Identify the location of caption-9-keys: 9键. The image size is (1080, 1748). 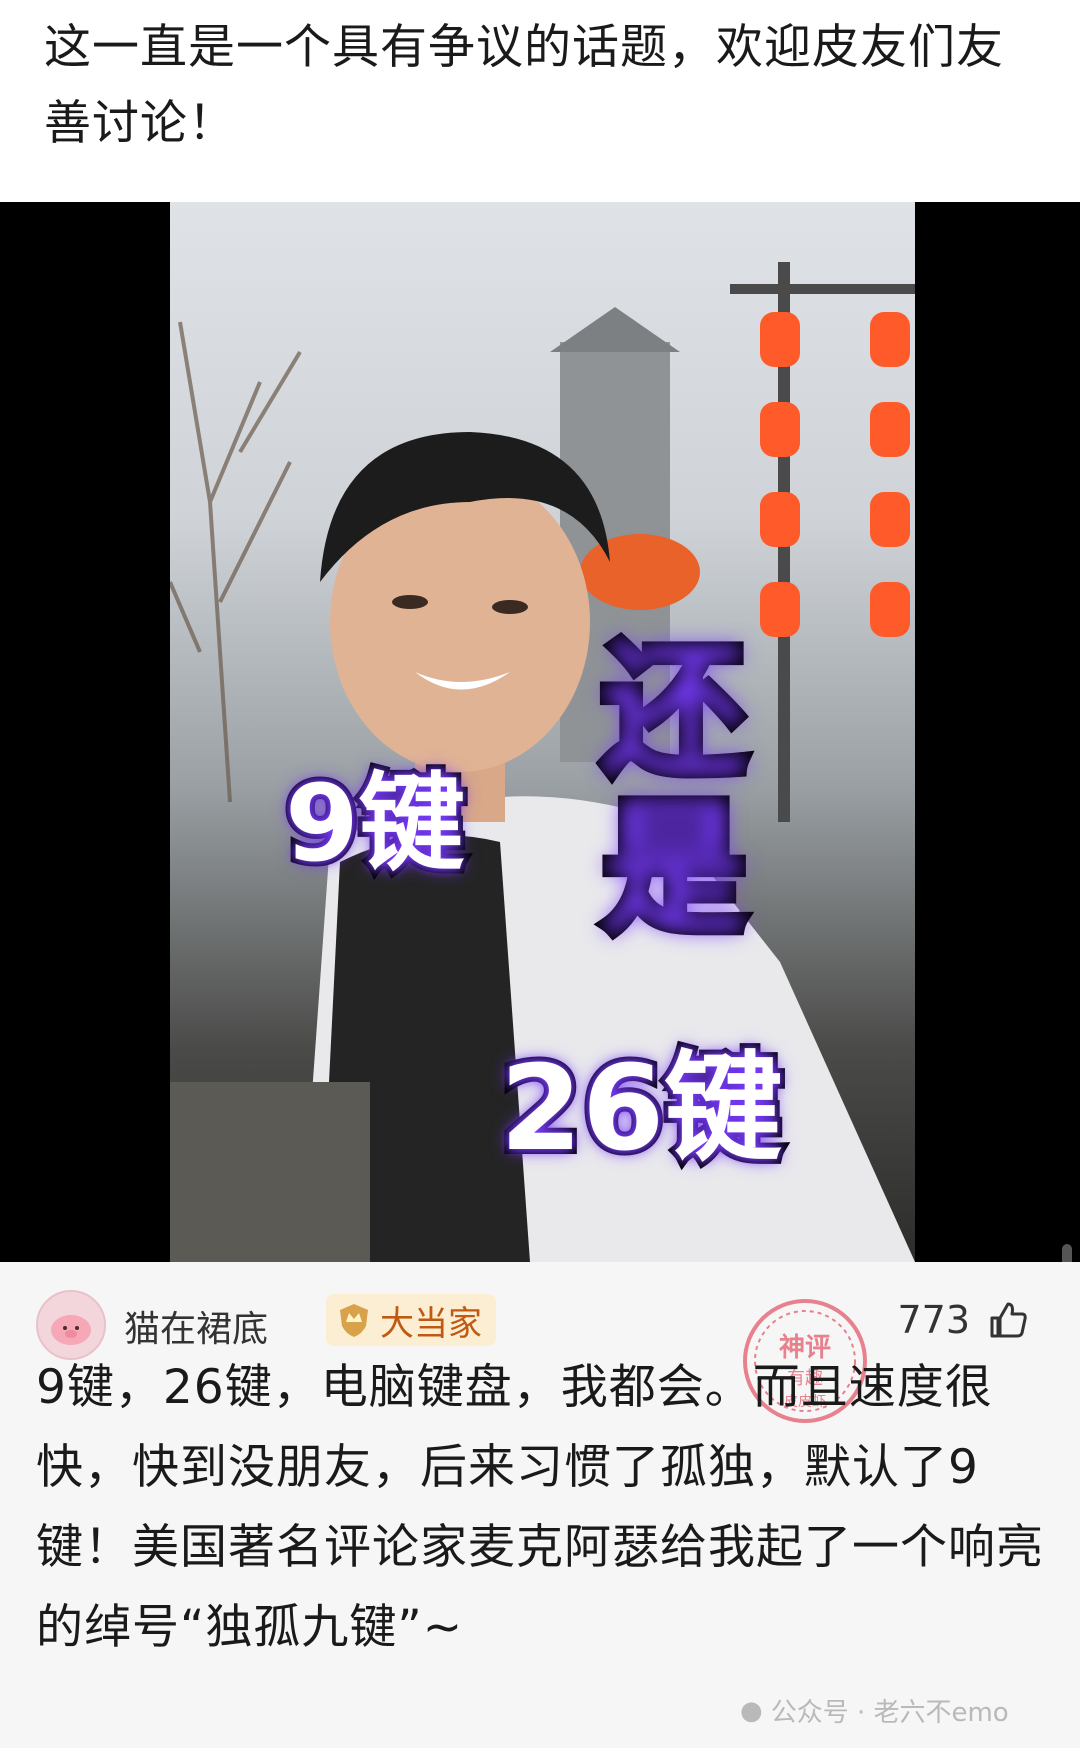
(375, 823).